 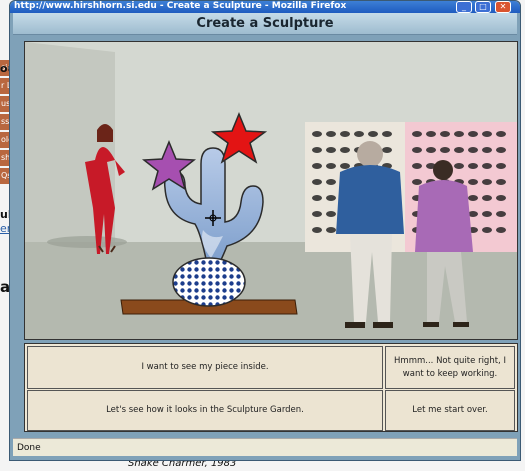 I want to click on see-piece-inside-button: I want to see my piece inside., so click(x=205, y=367).